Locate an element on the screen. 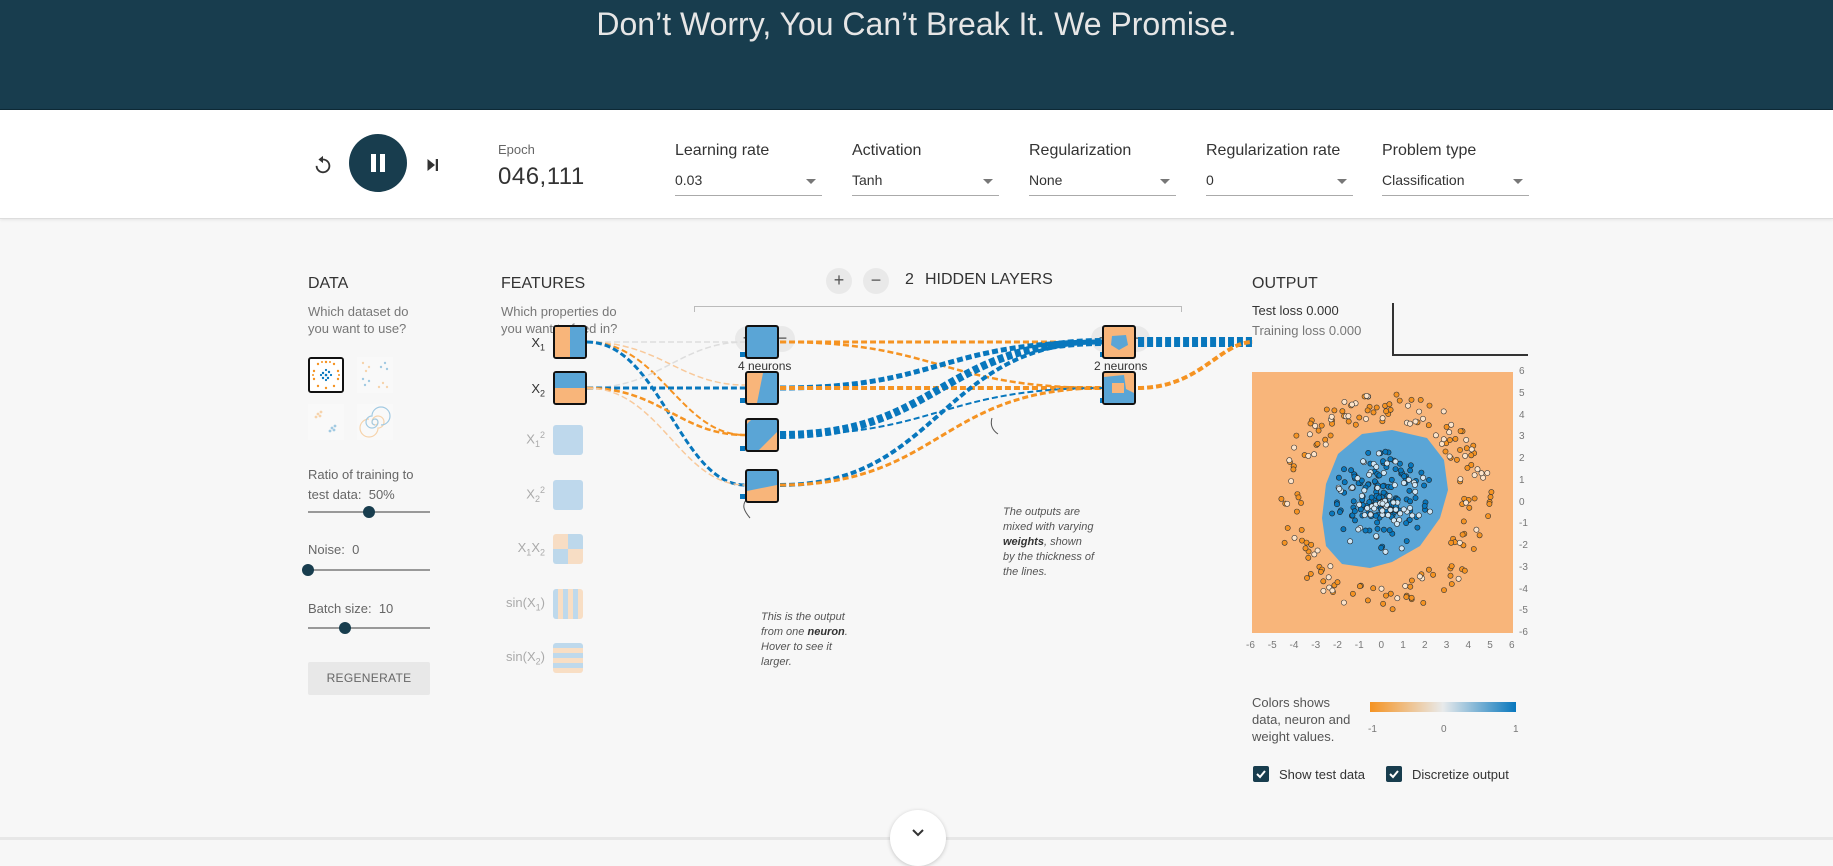  feature-node-x1 is located at coordinates (570, 342).